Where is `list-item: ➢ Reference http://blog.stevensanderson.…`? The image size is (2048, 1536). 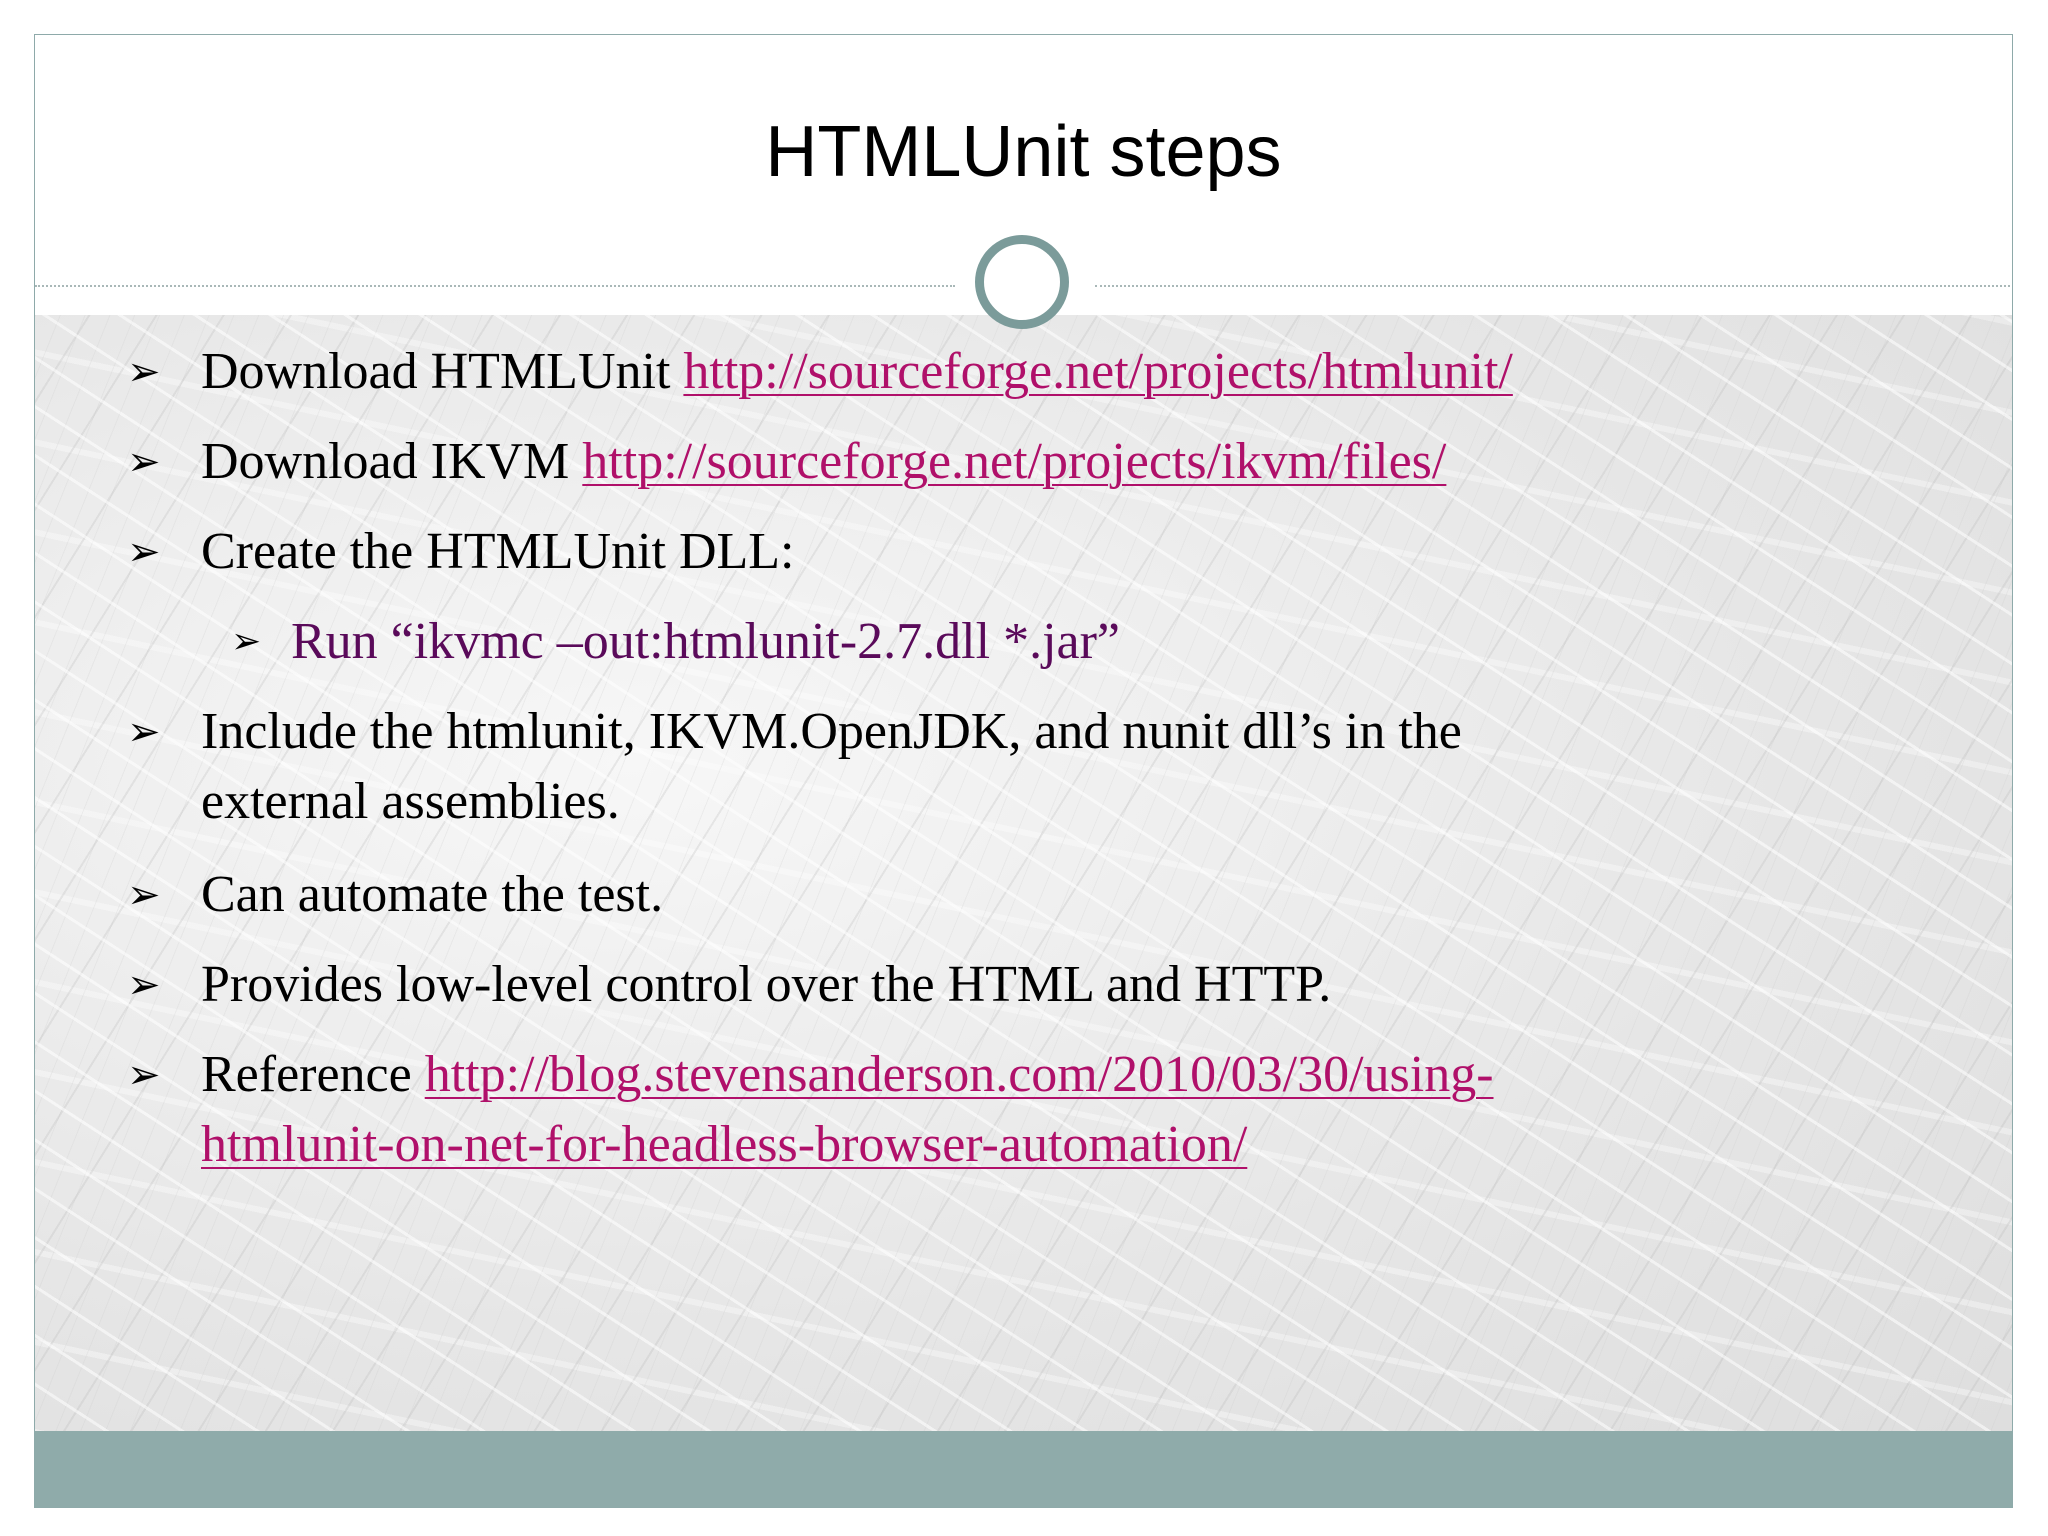
list-item: ➢ Reference http://blog.stevensanderson.… is located at coordinates (1023, 1110).